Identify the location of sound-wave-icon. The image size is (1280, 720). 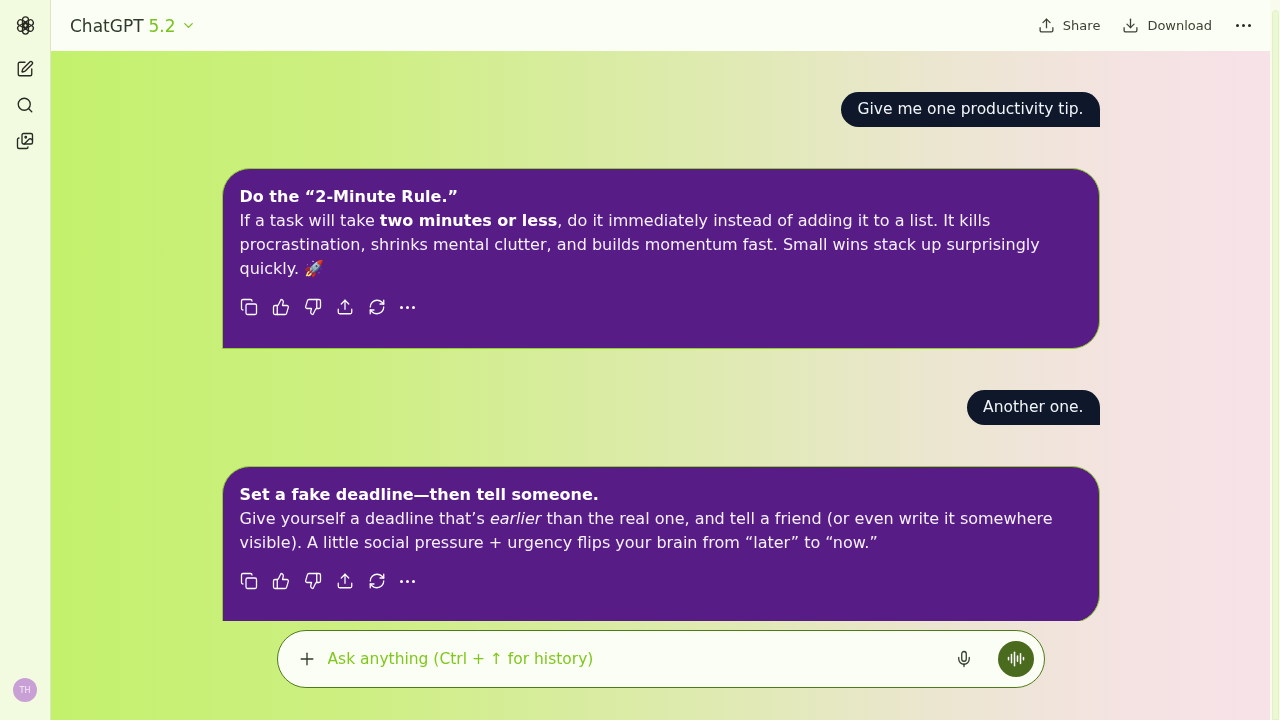
(1015, 659).